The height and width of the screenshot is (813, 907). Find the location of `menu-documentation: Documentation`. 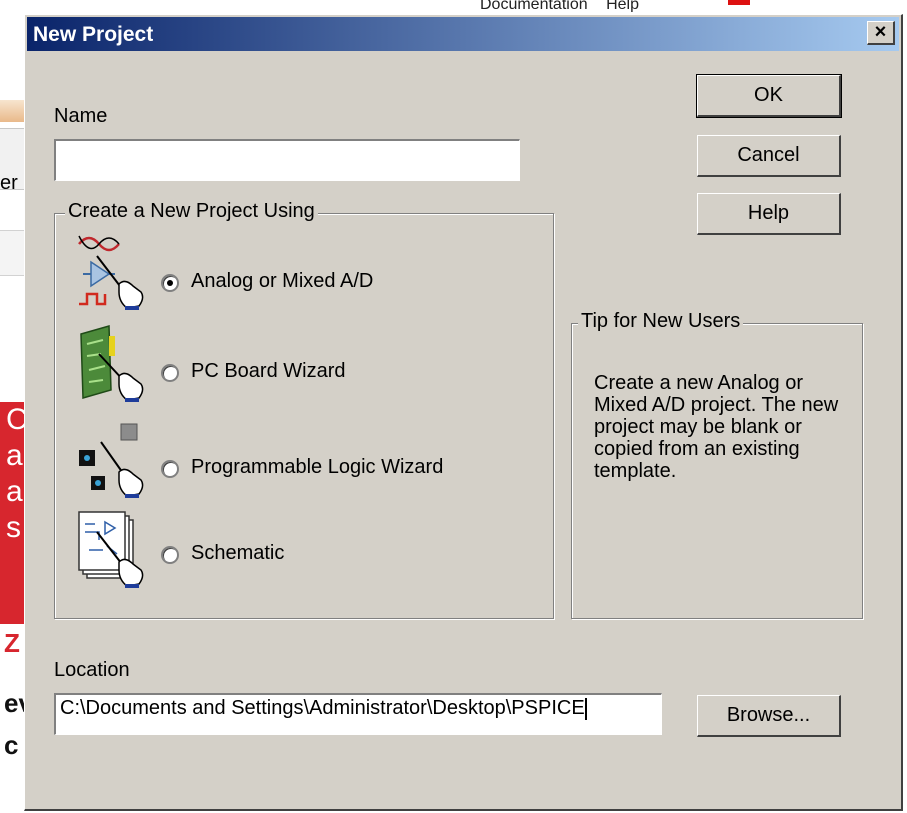

menu-documentation: Documentation is located at coordinates (534, 6).